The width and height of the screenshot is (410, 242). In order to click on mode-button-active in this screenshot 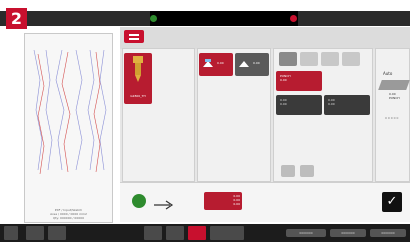, I will do `click(197, 233)`.